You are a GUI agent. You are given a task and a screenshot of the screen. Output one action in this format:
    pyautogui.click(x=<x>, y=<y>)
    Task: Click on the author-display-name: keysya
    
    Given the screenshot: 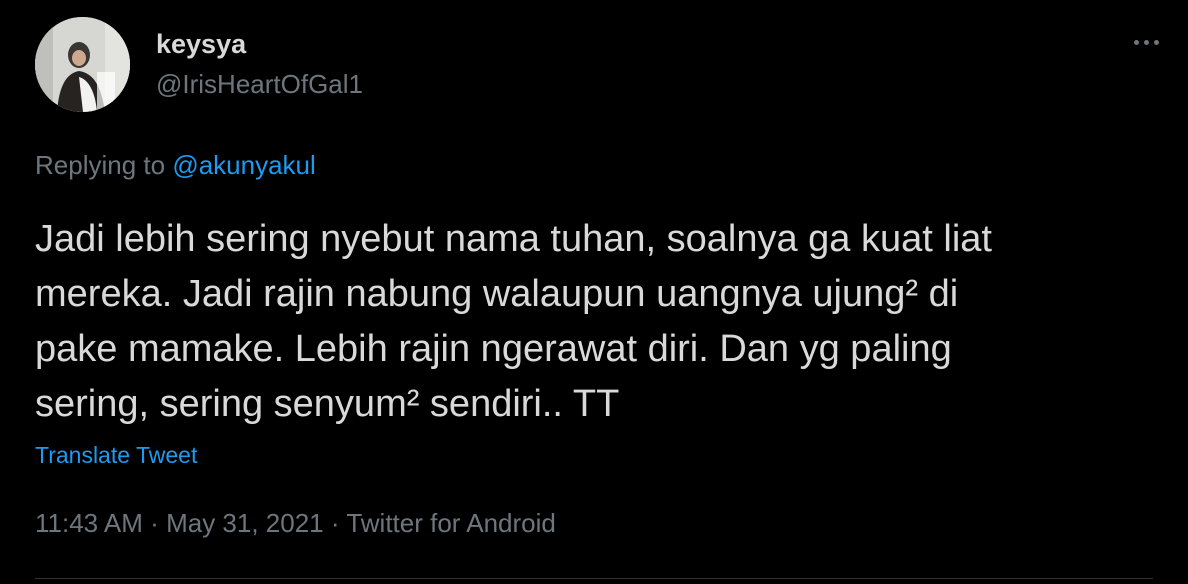 What is the action you would take?
    pyautogui.click(x=201, y=44)
    